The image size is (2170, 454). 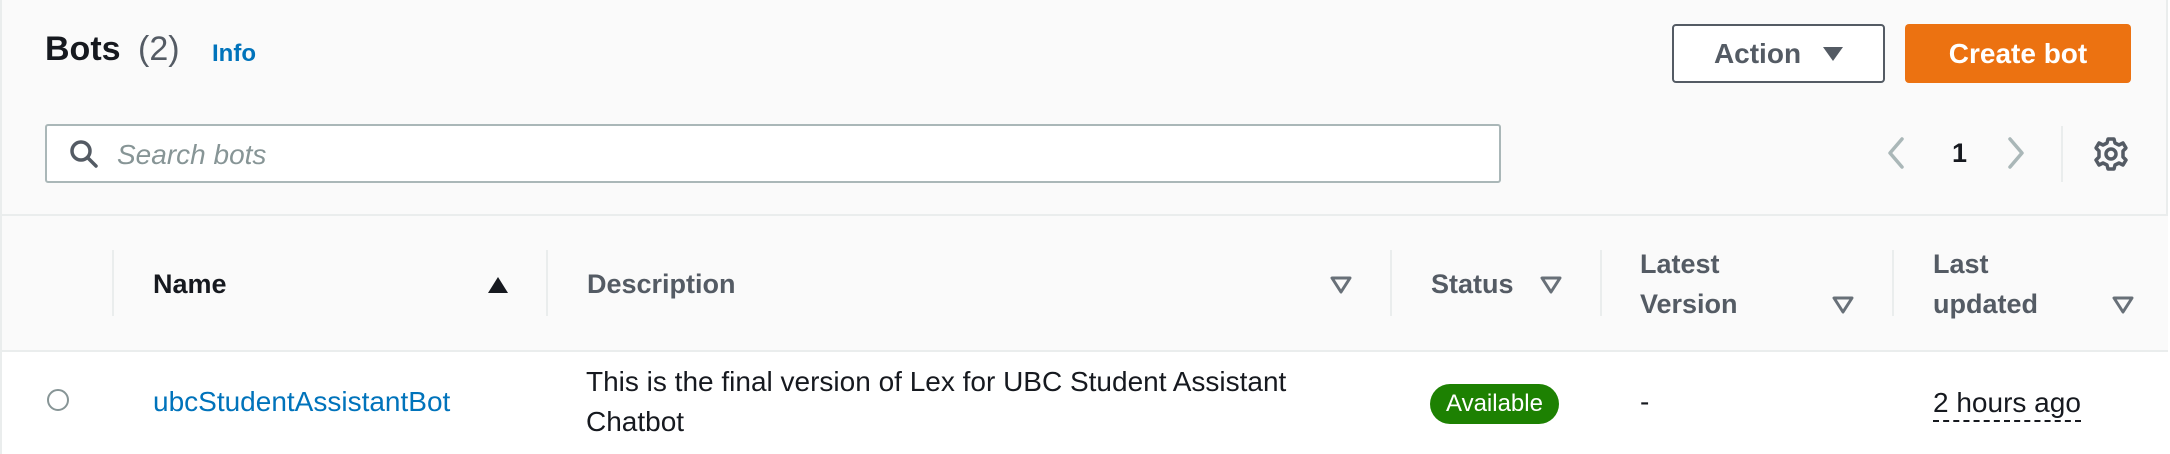 I want to click on chevron-left-icon, so click(x=1896, y=155).